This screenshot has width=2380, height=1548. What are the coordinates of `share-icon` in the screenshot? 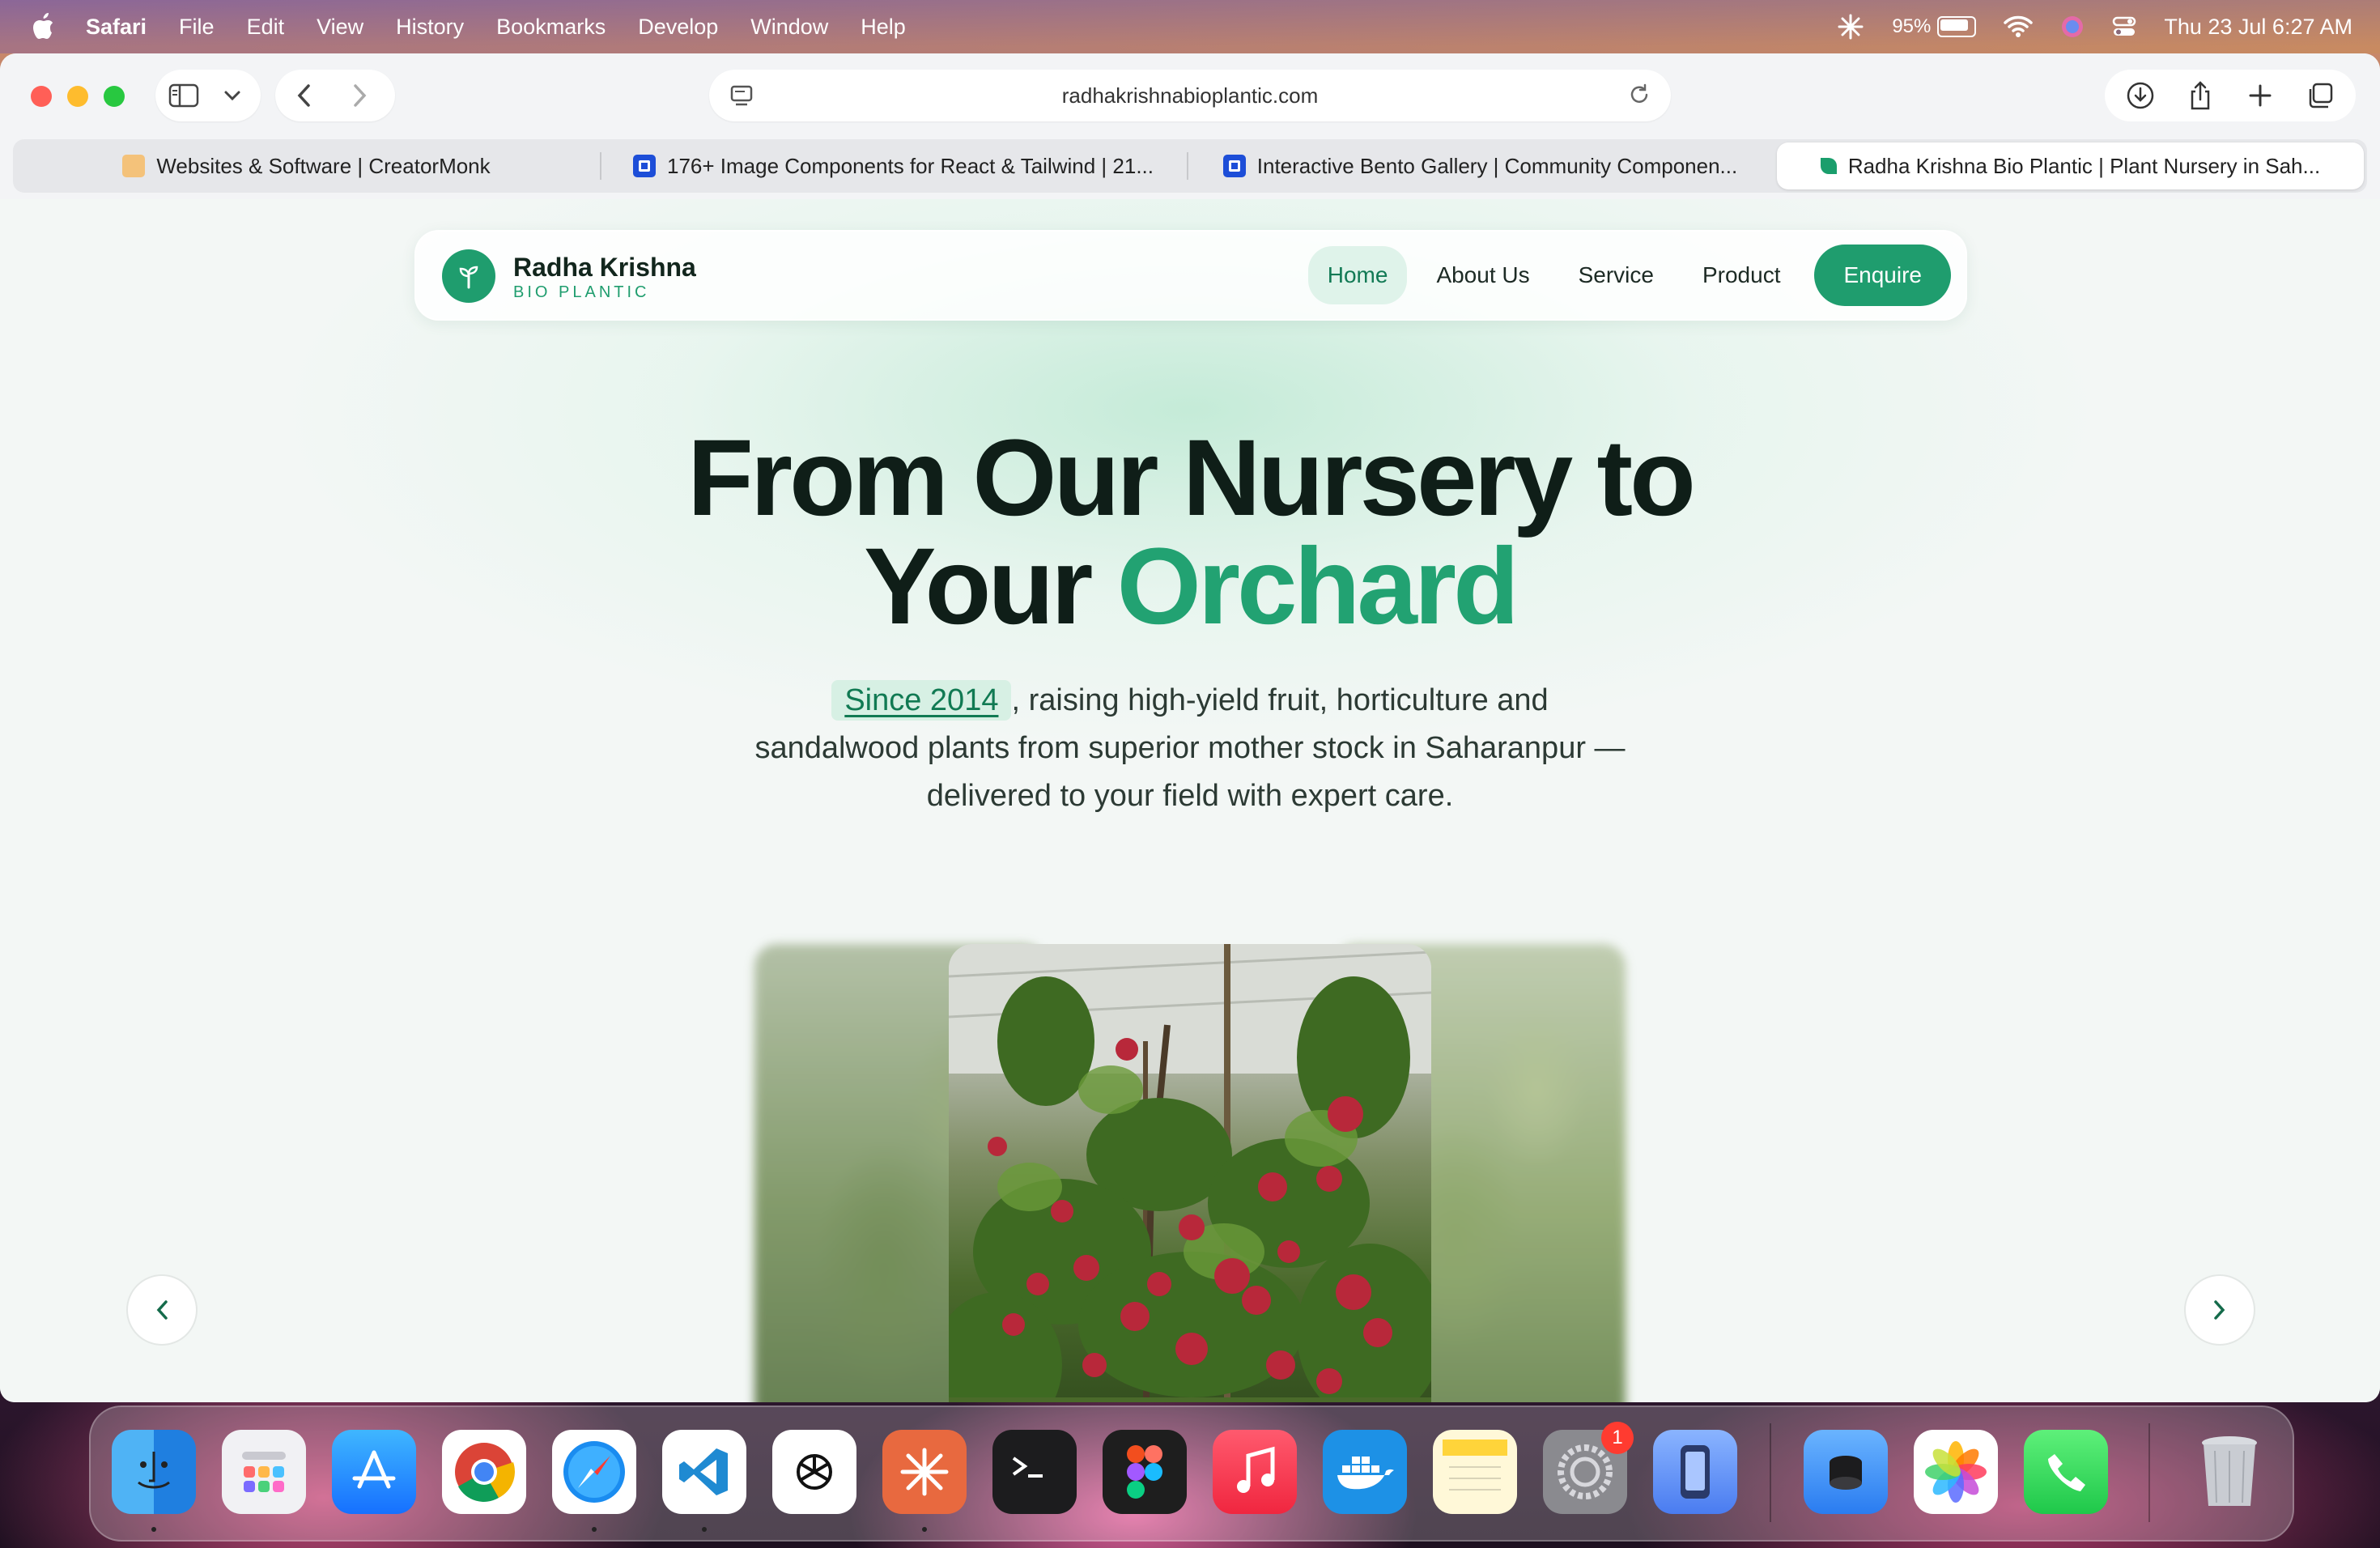 It's located at (2200, 96).